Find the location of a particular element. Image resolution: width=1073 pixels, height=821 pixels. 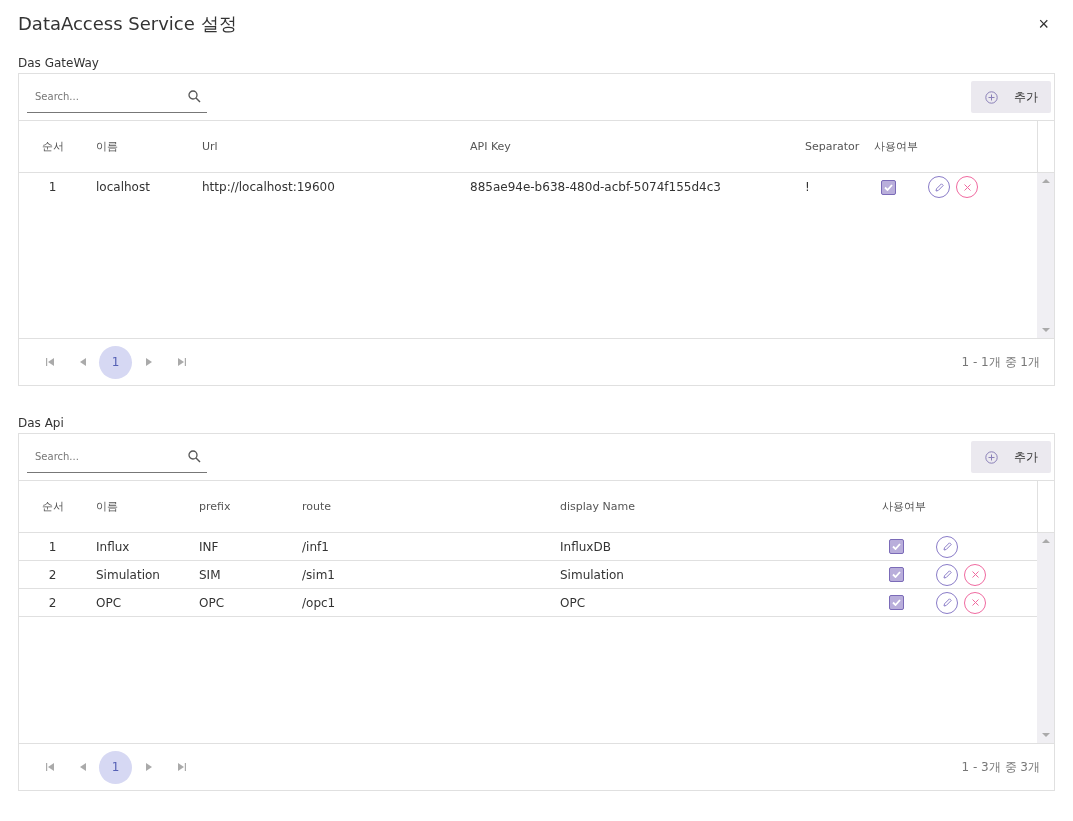

table-cell-text: 885ae94e-b638-480d-acbf-5074f155d4c3 is located at coordinates (595, 187).